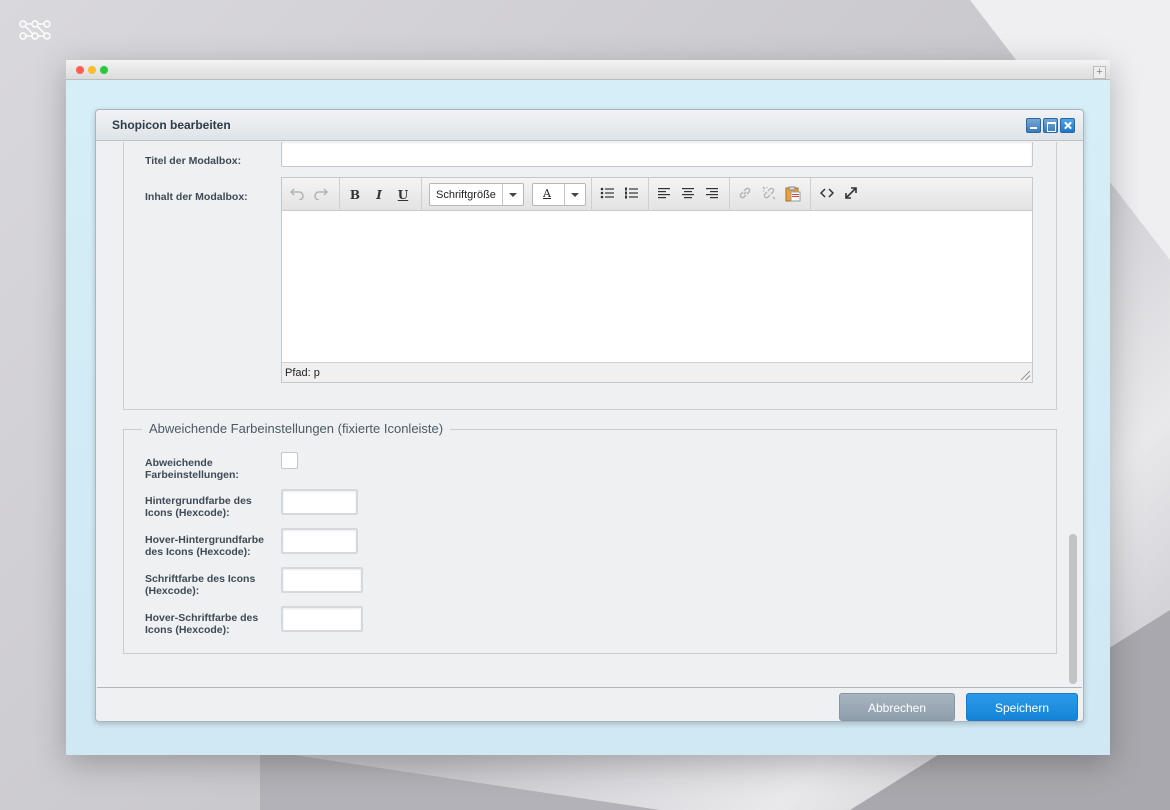 The width and height of the screenshot is (1170, 810). What do you see at coordinates (851, 195) in the screenshot?
I see `fullscreen-icon` at bounding box center [851, 195].